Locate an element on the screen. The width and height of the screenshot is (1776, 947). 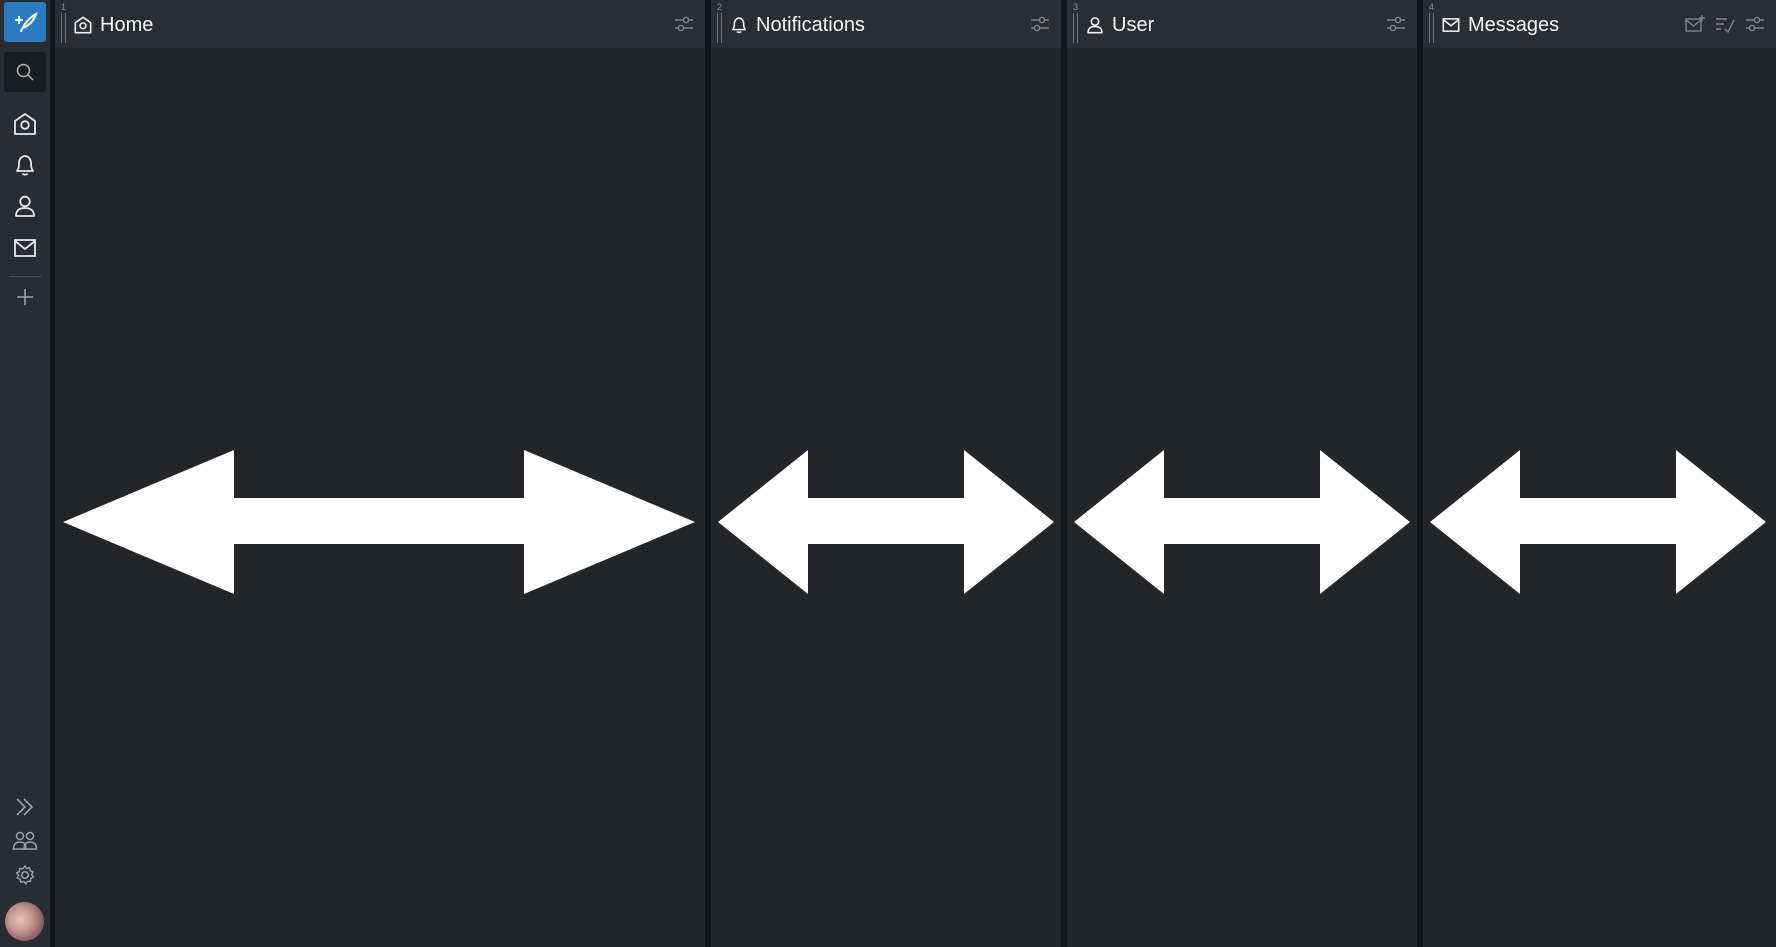
add-column-button is located at coordinates (25, 297).